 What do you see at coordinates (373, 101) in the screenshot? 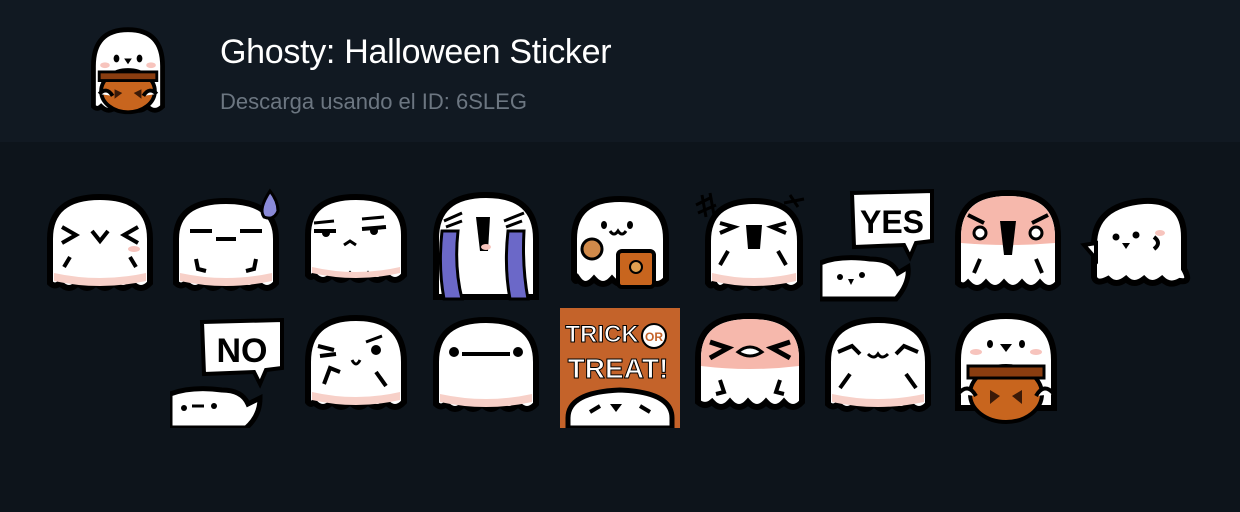
I see `pack-download-id: Descarga usando el ID: 6SLEG` at bounding box center [373, 101].